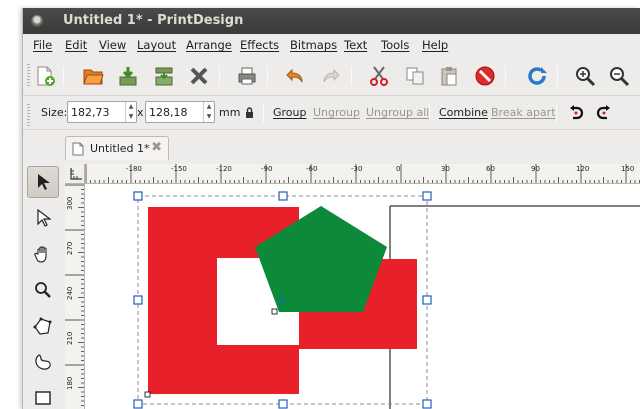 The width and height of the screenshot is (640, 409). I want to click on paste-button, so click(449, 76).